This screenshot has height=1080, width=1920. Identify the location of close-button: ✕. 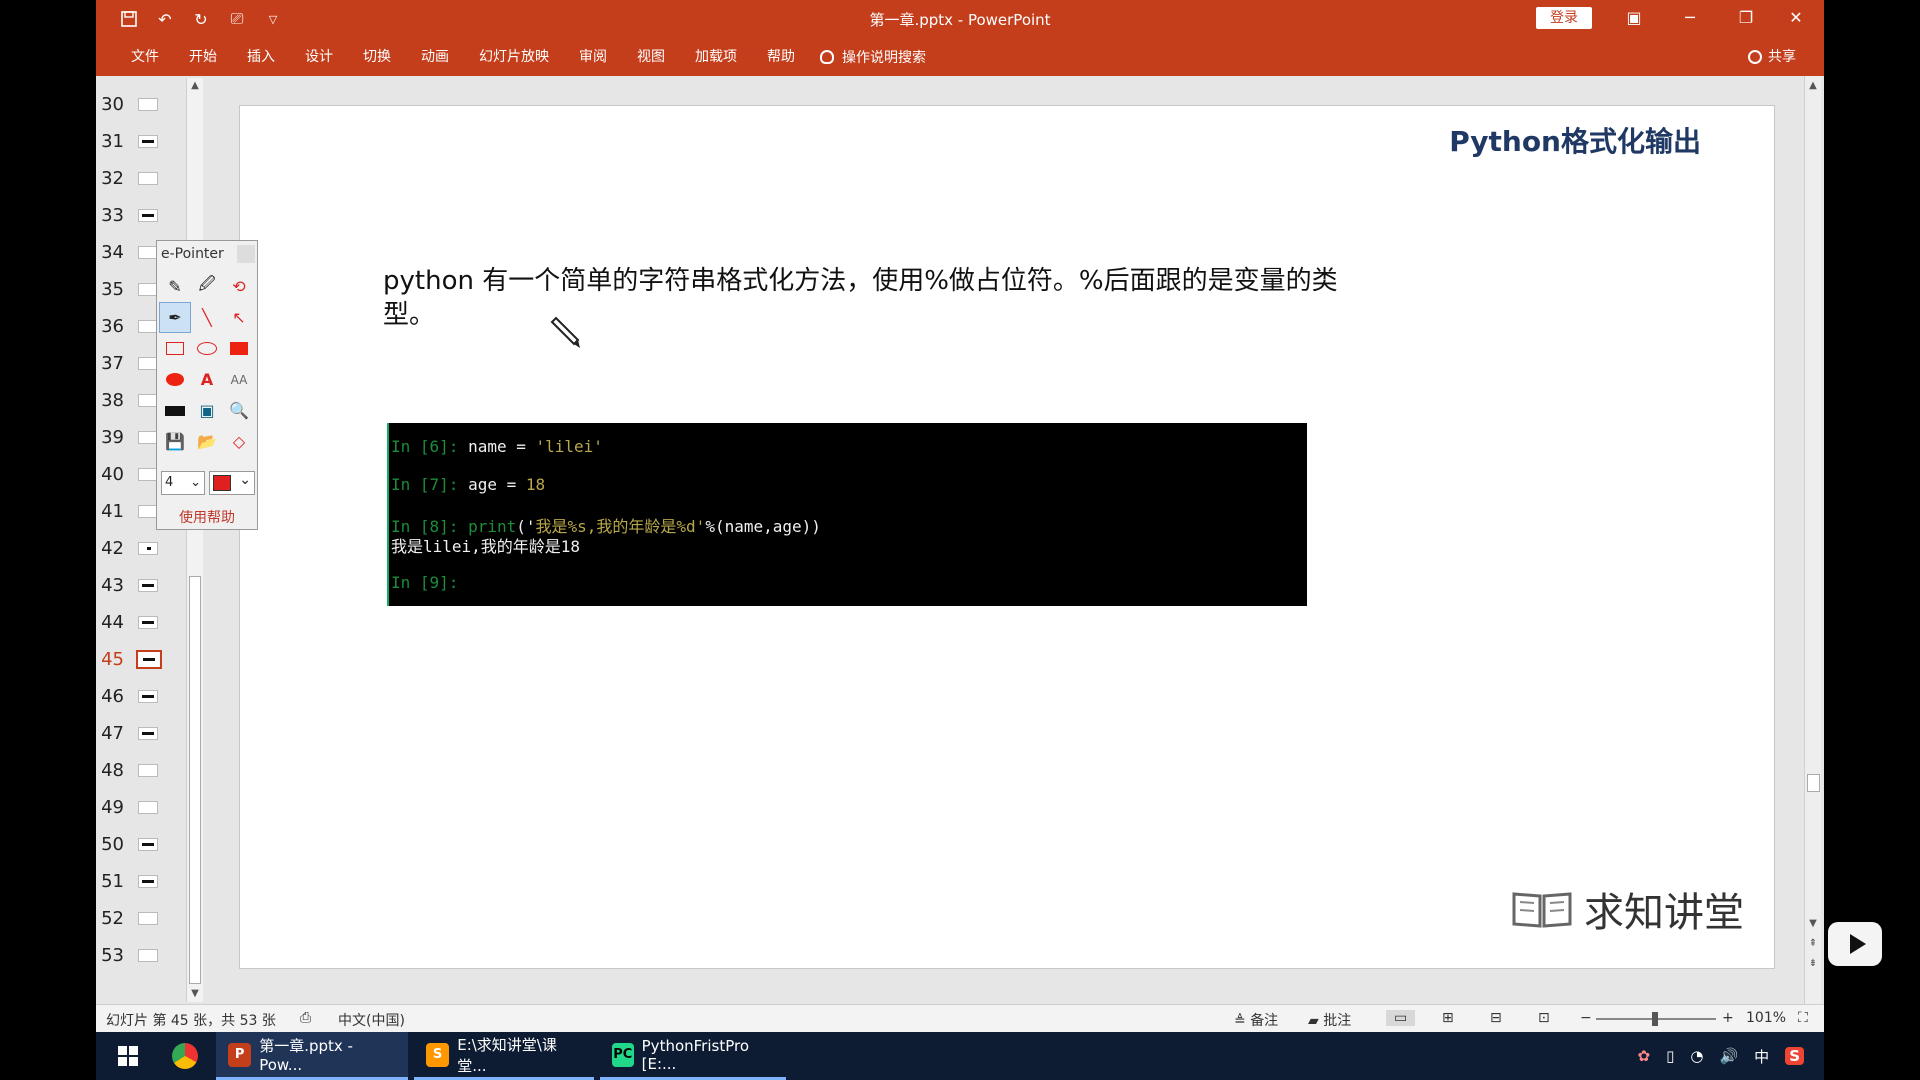
(1796, 19).